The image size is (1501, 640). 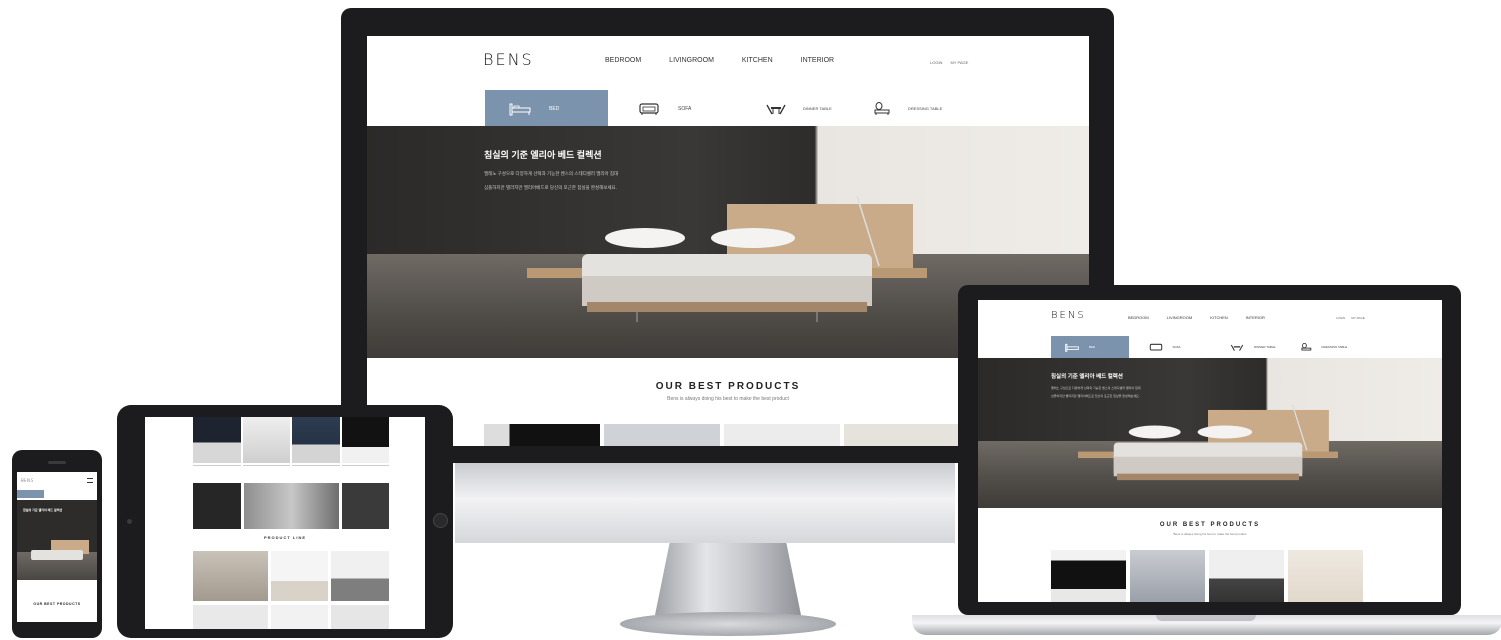 What do you see at coordinates (728, 624) in the screenshot?
I see `monitor-base` at bounding box center [728, 624].